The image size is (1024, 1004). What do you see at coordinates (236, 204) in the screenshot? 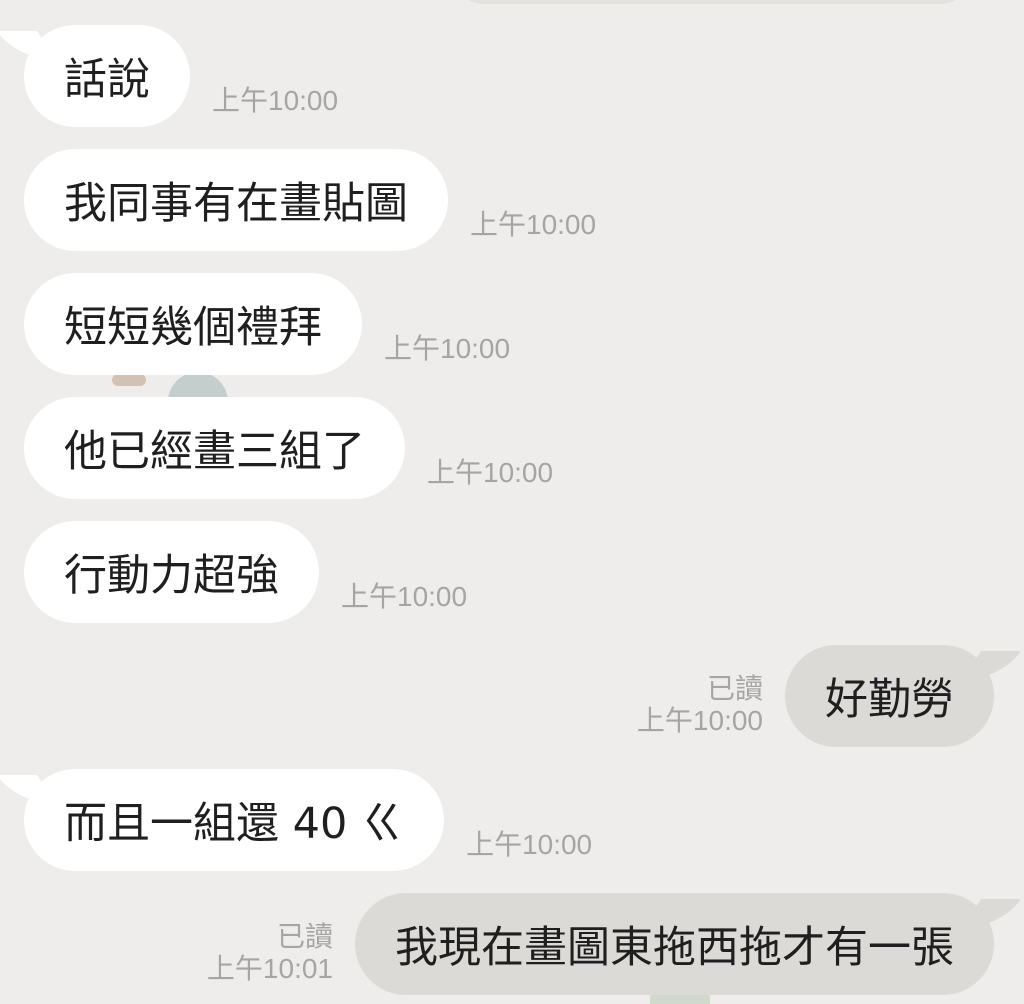
I see `message-text: 我同事有在畫貼圖` at bounding box center [236, 204].